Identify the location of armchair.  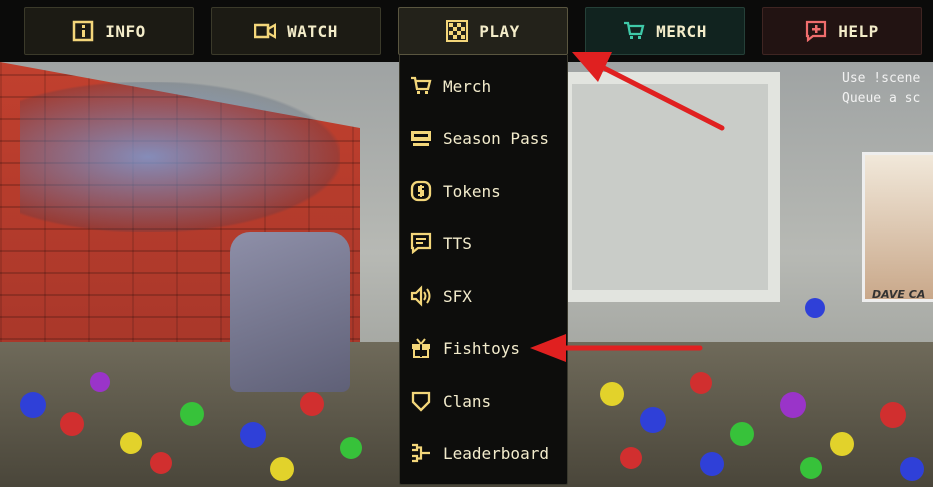
(290, 312).